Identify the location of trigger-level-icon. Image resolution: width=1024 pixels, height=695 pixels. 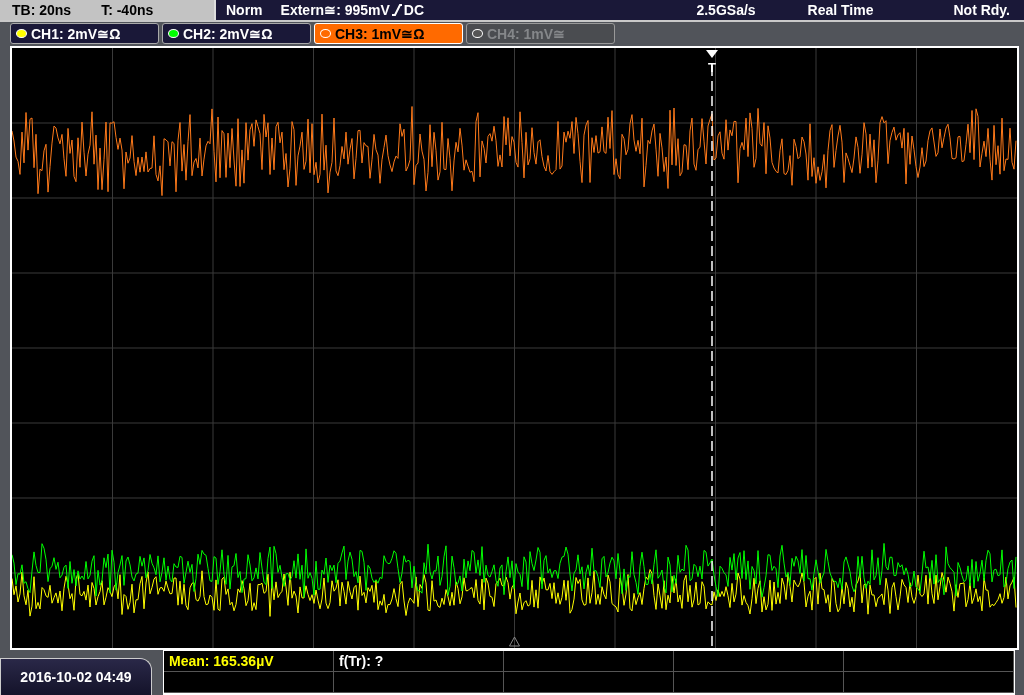
(514, 641).